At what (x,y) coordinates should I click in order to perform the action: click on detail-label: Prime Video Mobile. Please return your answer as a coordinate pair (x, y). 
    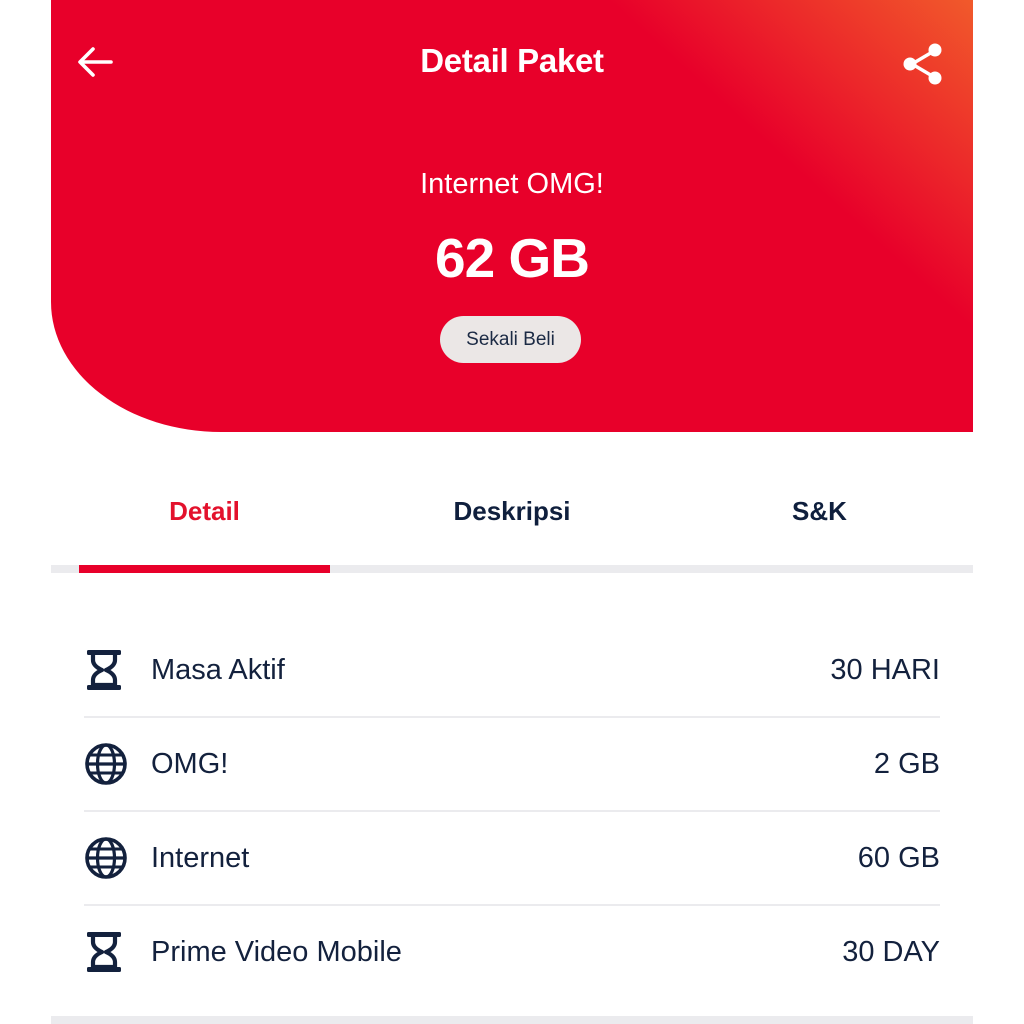
    Looking at the image, I should click on (276, 951).